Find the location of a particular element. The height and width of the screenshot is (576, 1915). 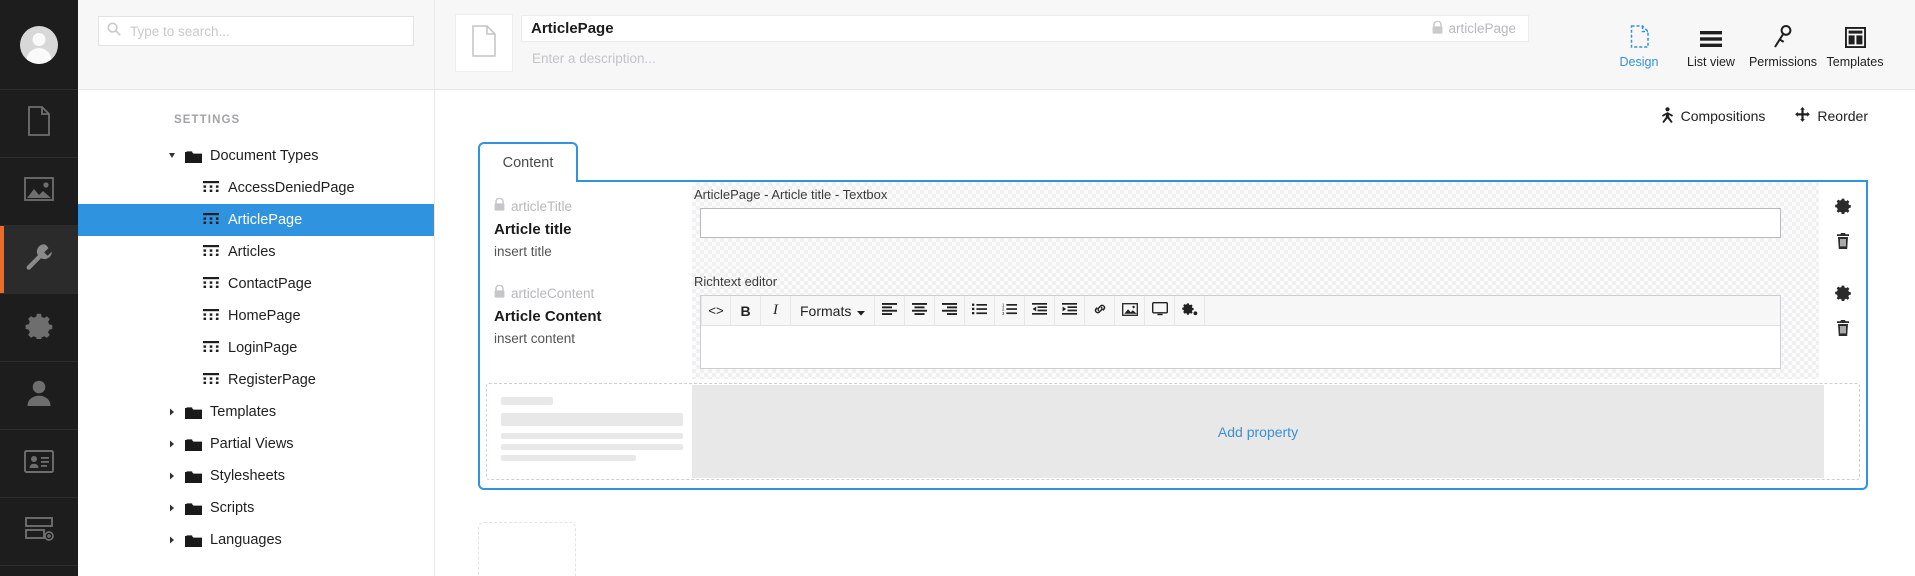

doctype-icon-picker is located at coordinates (484, 43).